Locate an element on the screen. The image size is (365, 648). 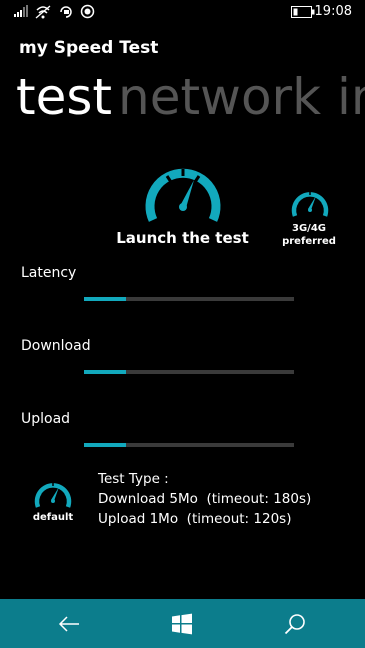
search-button is located at coordinates (295, 623).